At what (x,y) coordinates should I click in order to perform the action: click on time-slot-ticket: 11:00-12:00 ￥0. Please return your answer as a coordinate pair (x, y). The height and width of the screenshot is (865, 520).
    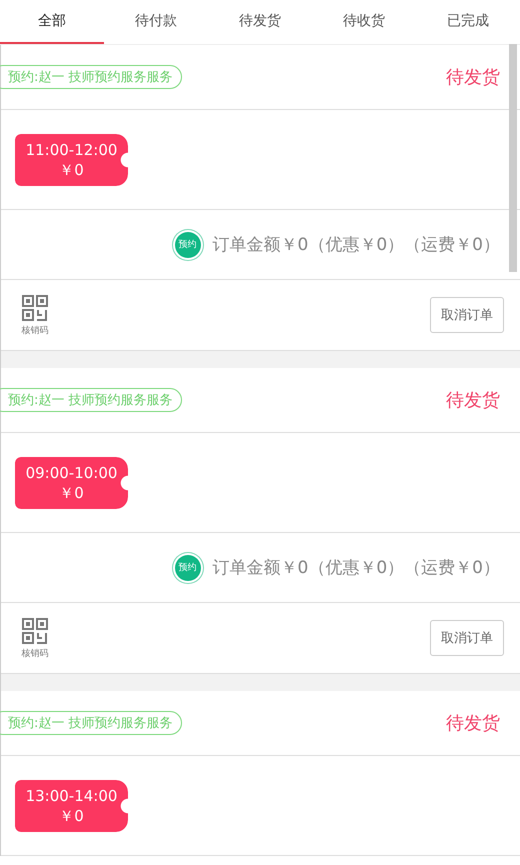
    Looking at the image, I should click on (71, 160).